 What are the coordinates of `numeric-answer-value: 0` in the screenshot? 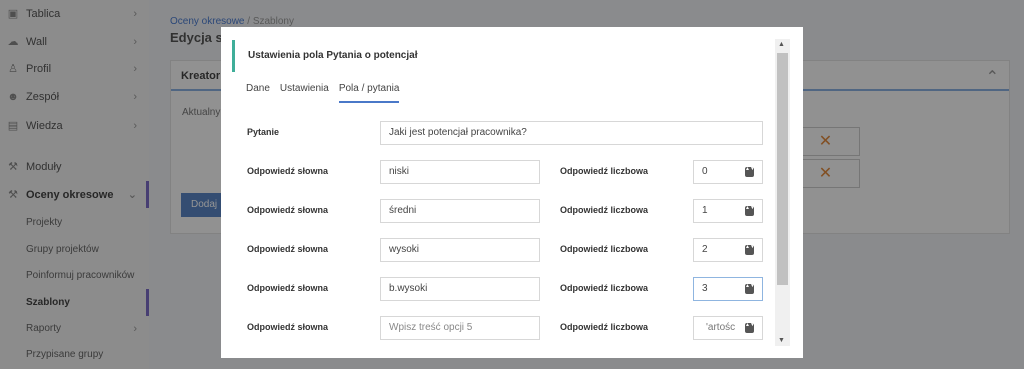 It's located at (705, 171).